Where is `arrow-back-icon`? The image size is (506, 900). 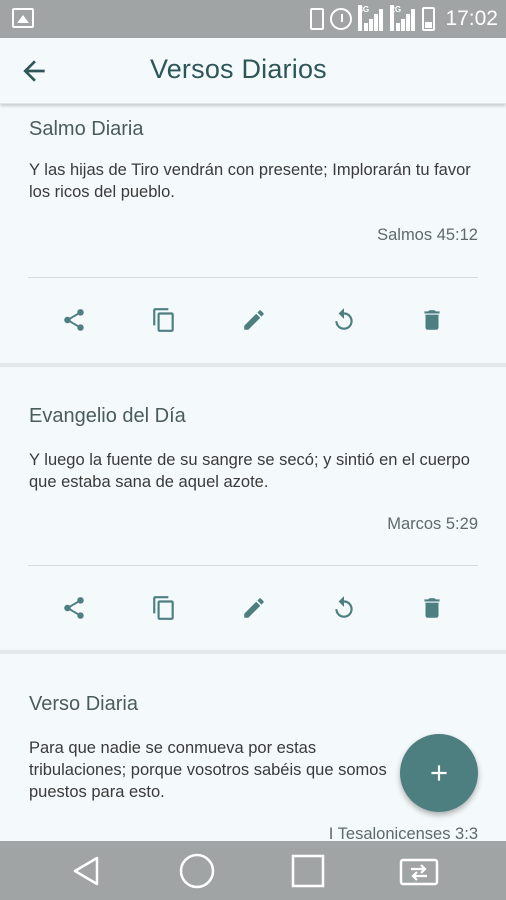
arrow-back-icon is located at coordinates (34, 71).